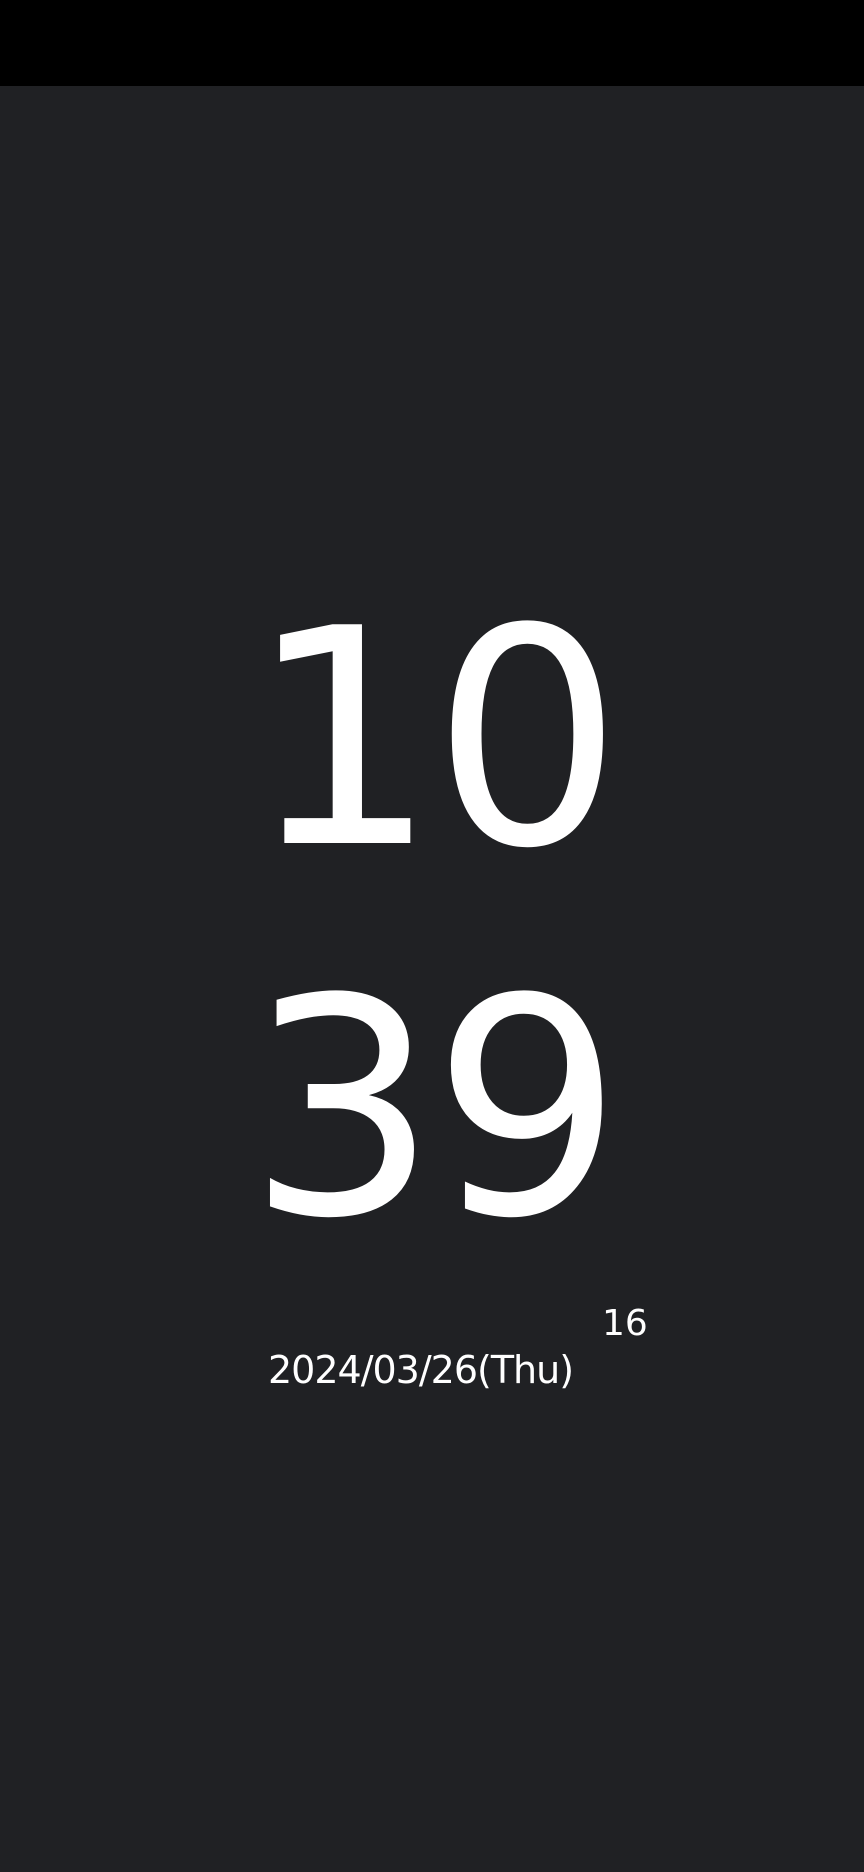 This screenshot has width=864, height=1872. Describe the element at coordinates (435, 739) in the screenshot. I see `clock-hours: 10` at that location.